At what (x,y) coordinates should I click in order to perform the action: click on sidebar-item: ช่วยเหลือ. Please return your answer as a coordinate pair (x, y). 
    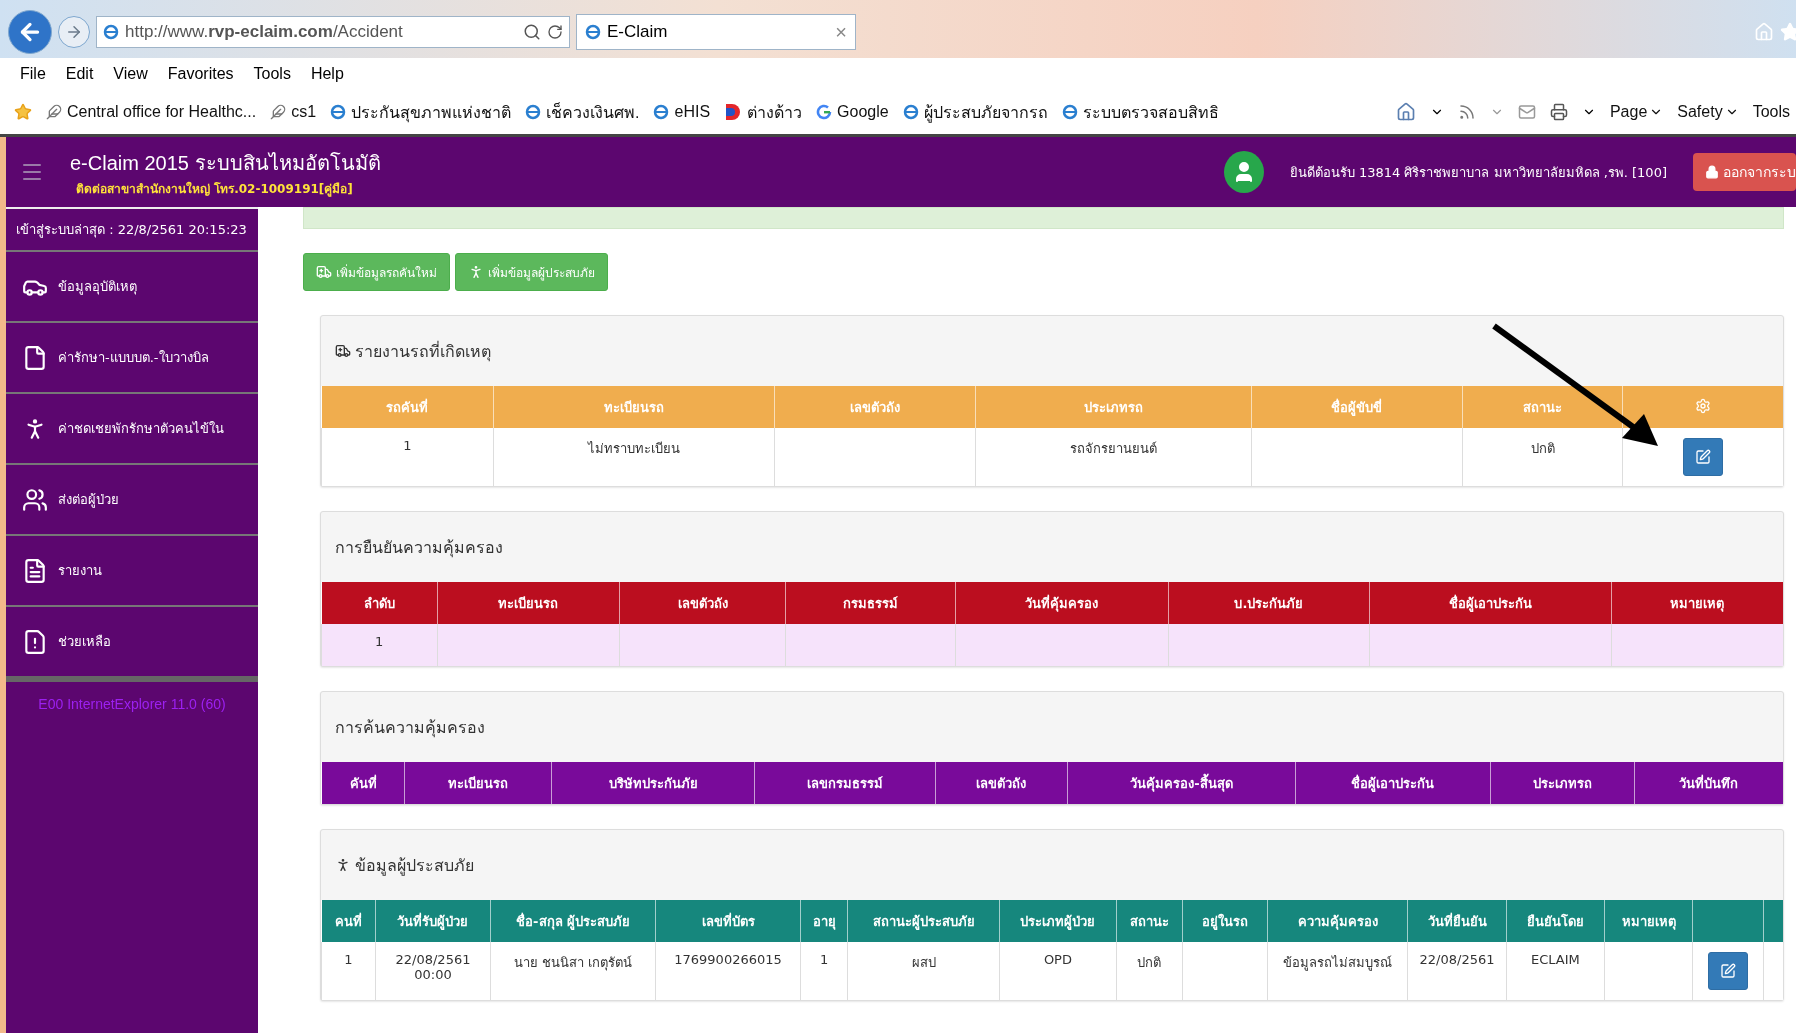
    Looking at the image, I should click on (132, 640).